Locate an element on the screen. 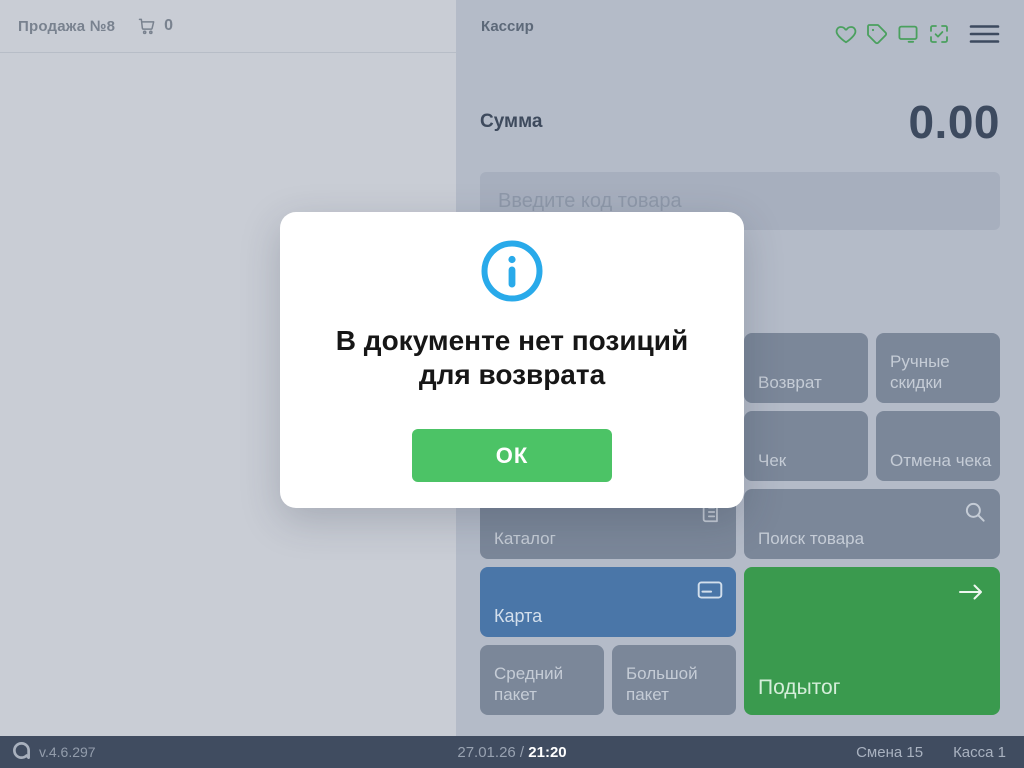  app-version: v.4.6.297 is located at coordinates (67, 752).